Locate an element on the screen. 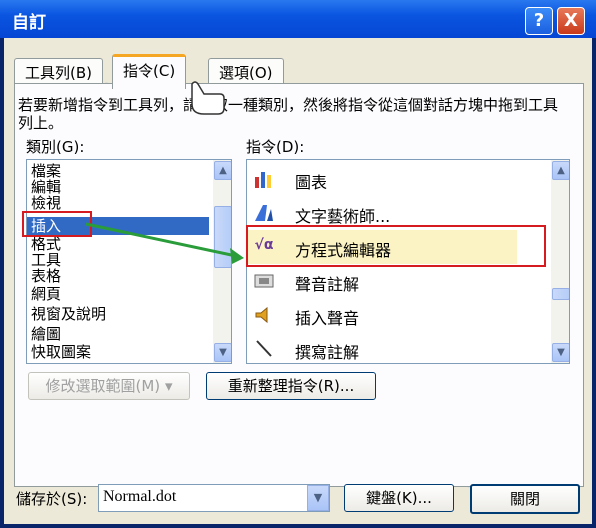 The width and height of the screenshot is (596, 528). list-item: 檢視 is located at coordinates (46, 203).